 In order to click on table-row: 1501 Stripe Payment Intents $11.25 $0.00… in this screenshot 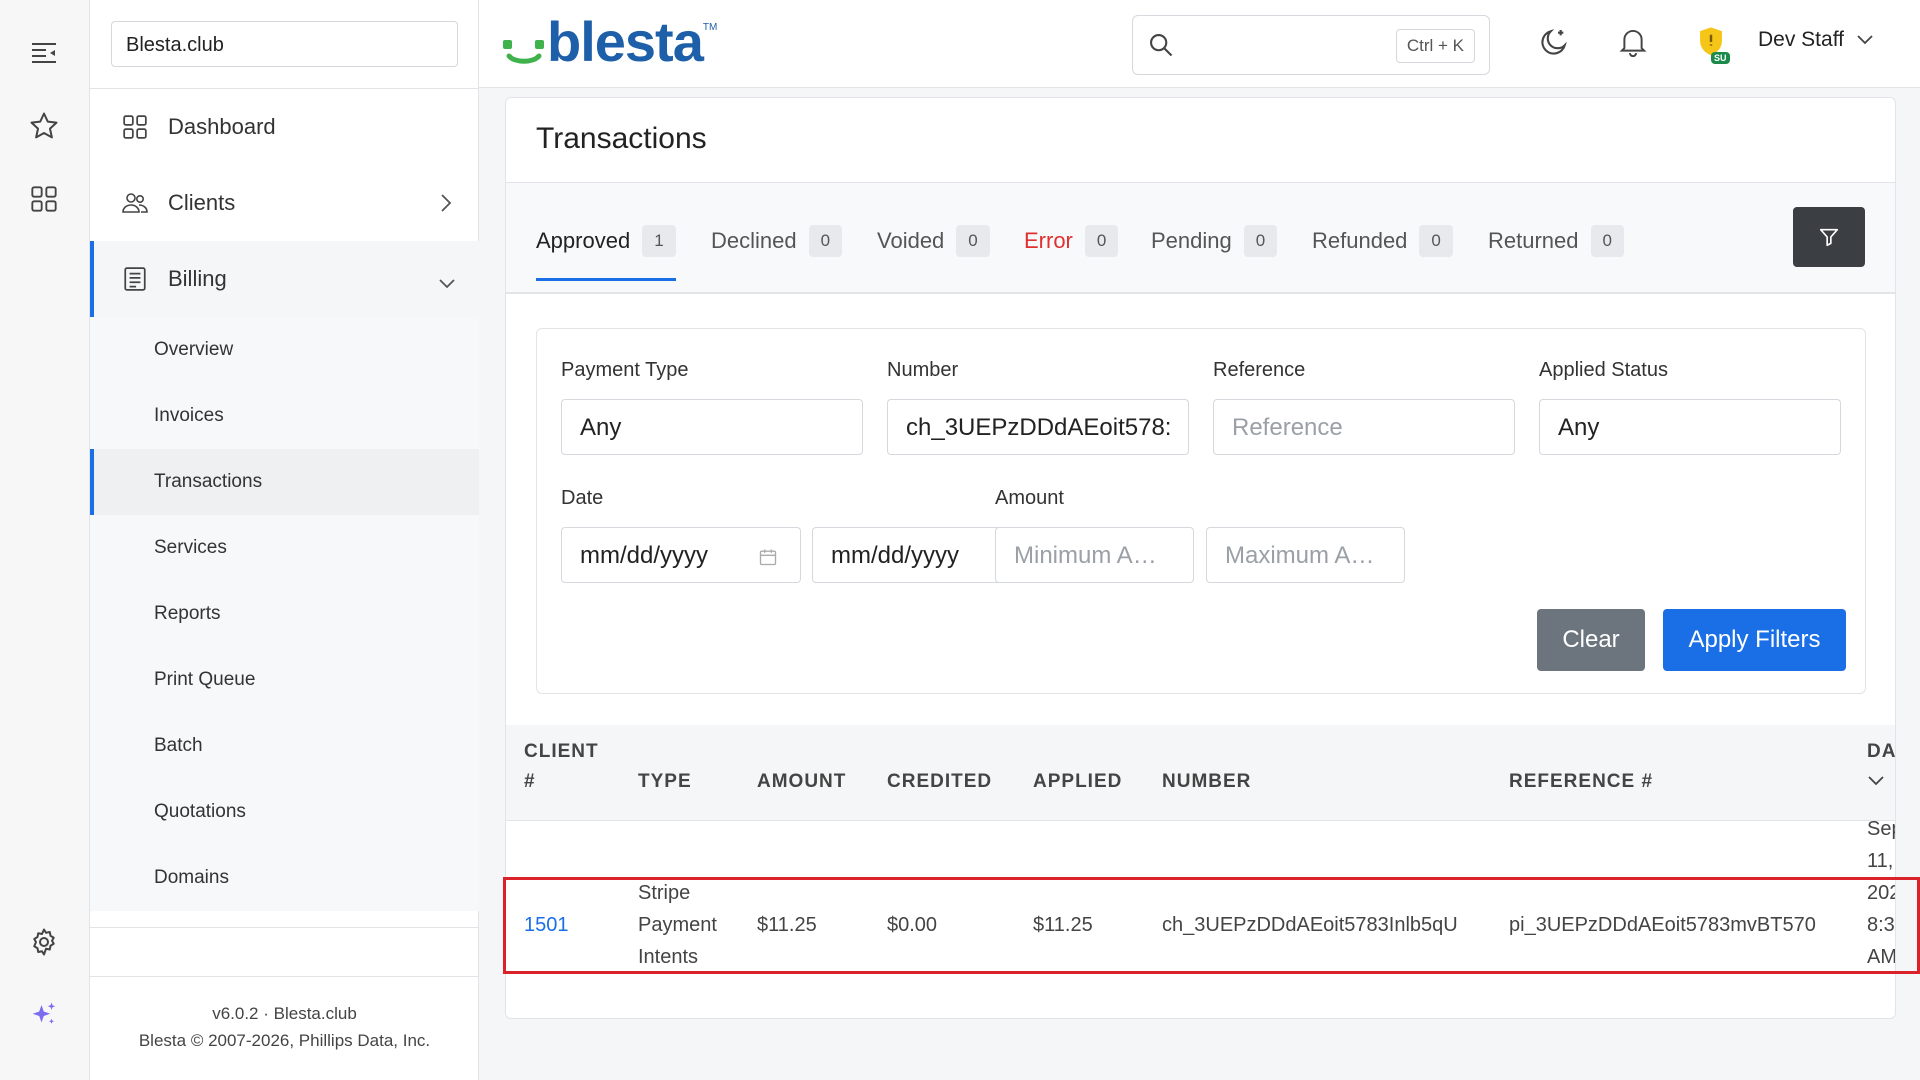, I will do `click(1200, 895)`.